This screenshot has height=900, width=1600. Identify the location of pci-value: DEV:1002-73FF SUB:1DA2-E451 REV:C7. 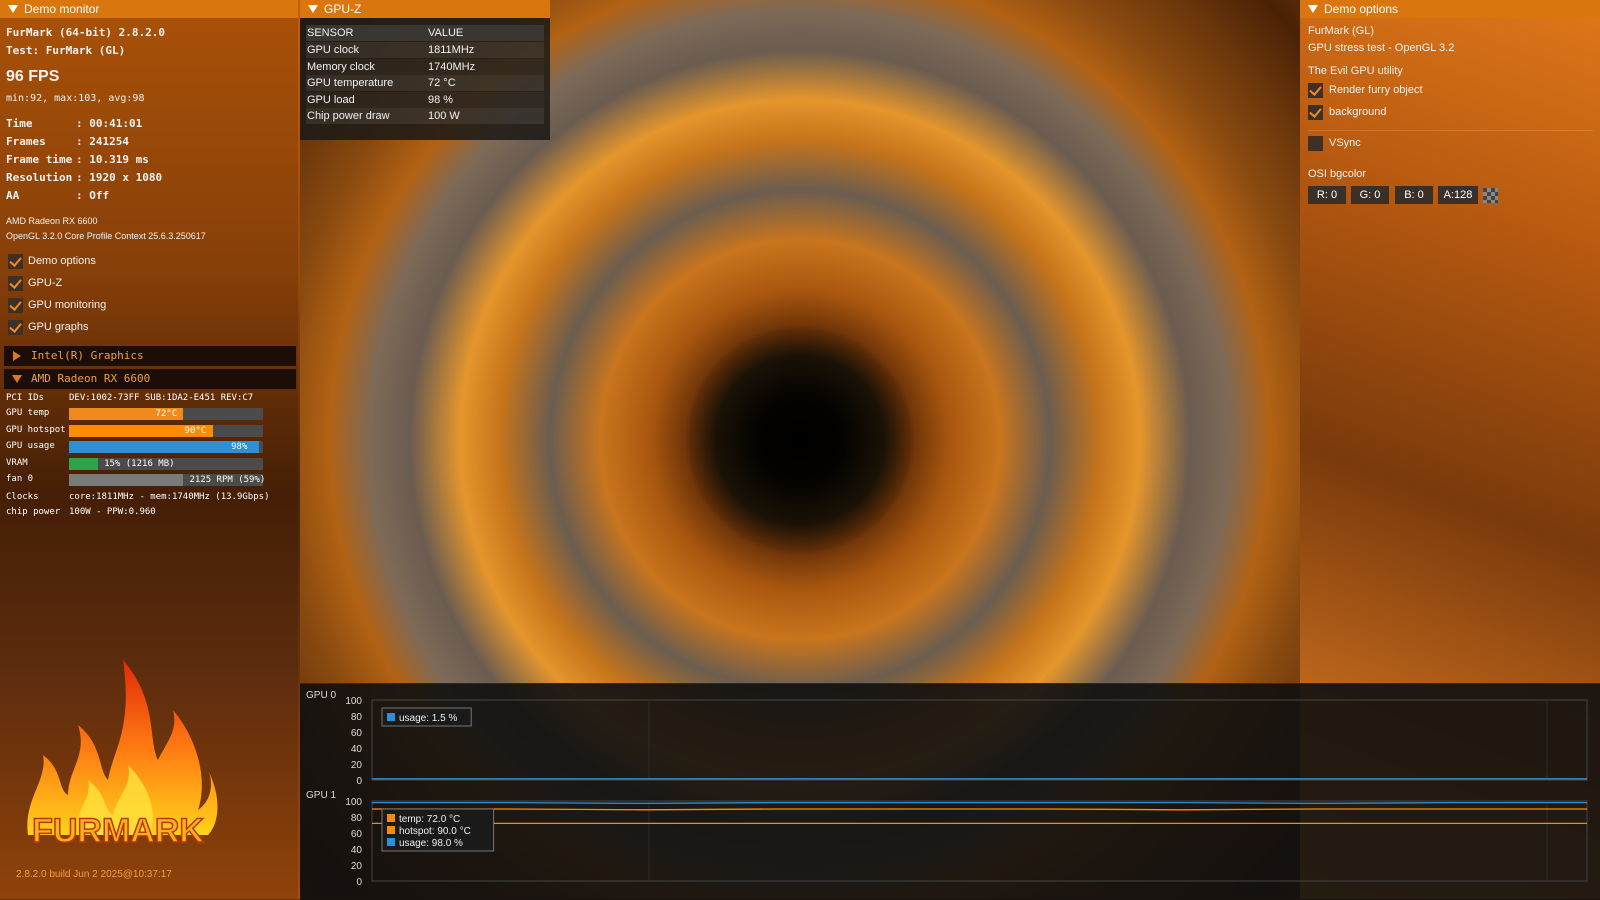
(161, 398).